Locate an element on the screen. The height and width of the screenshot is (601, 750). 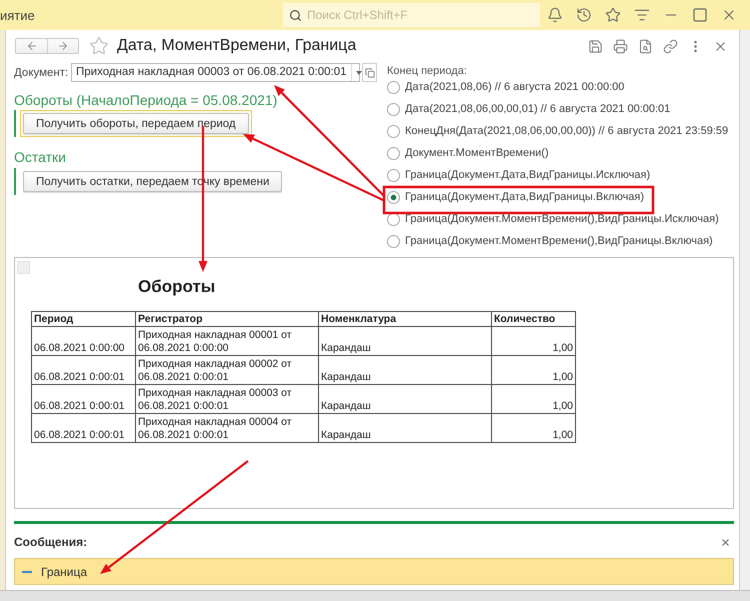
report-title: Обороты is located at coordinates (177, 287).